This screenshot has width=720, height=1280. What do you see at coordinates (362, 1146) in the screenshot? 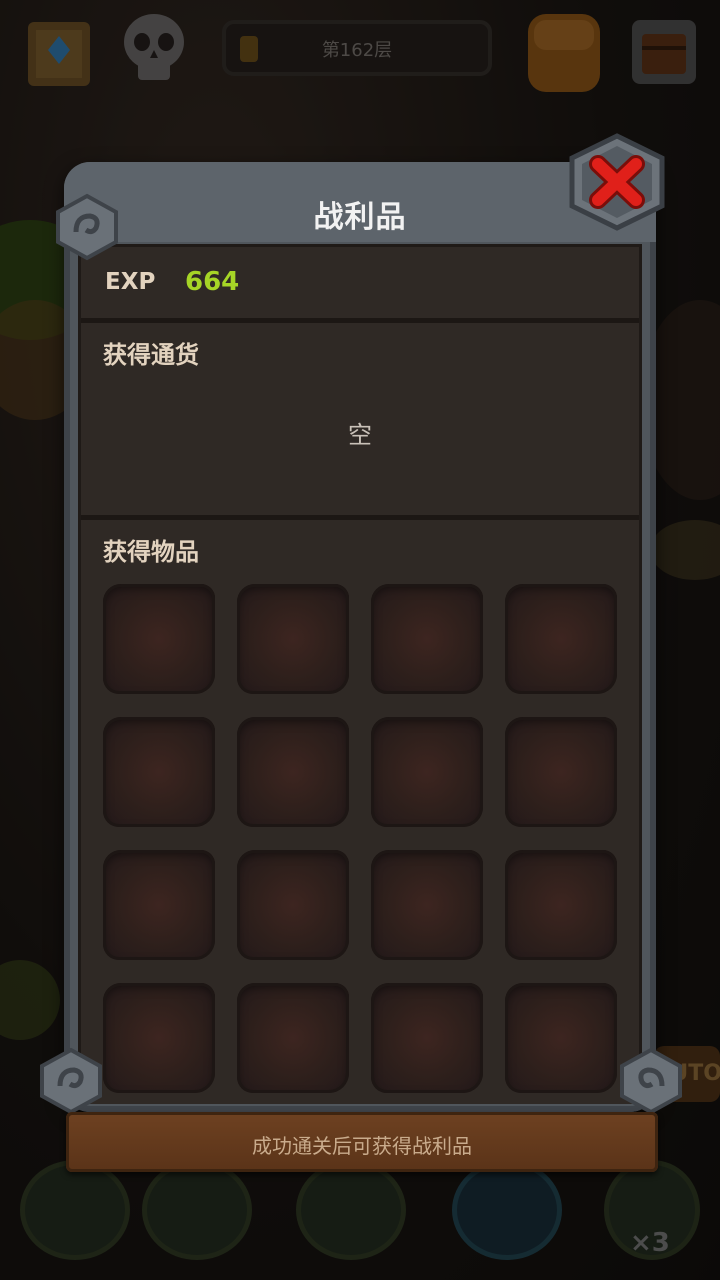
I see `loot-hint-text: 成功通关后可获得战利品` at bounding box center [362, 1146].